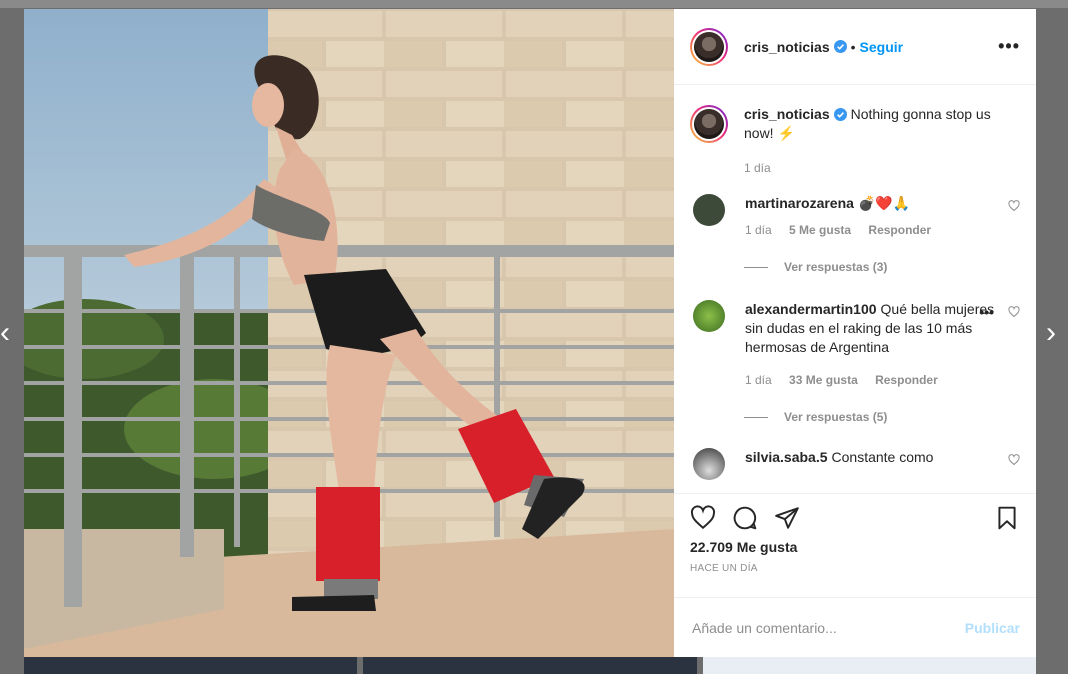 The image size is (1068, 674). I want to click on comment-input, so click(827, 627).